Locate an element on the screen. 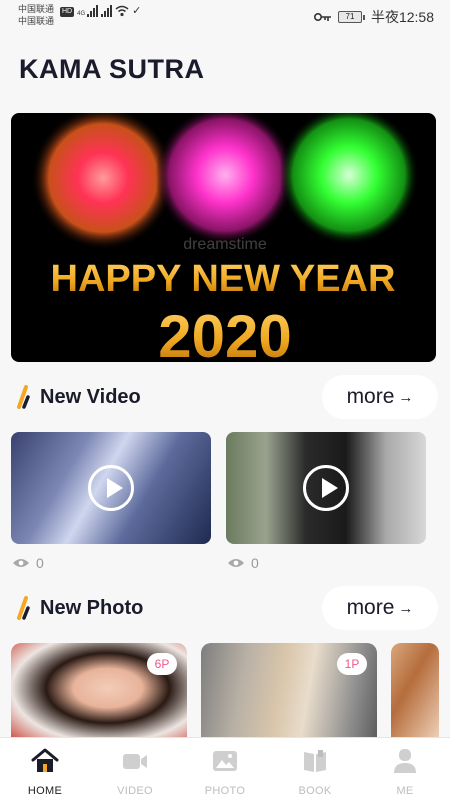 The width and height of the screenshot is (450, 800). nav-me: ME is located at coordinates (405, 769).